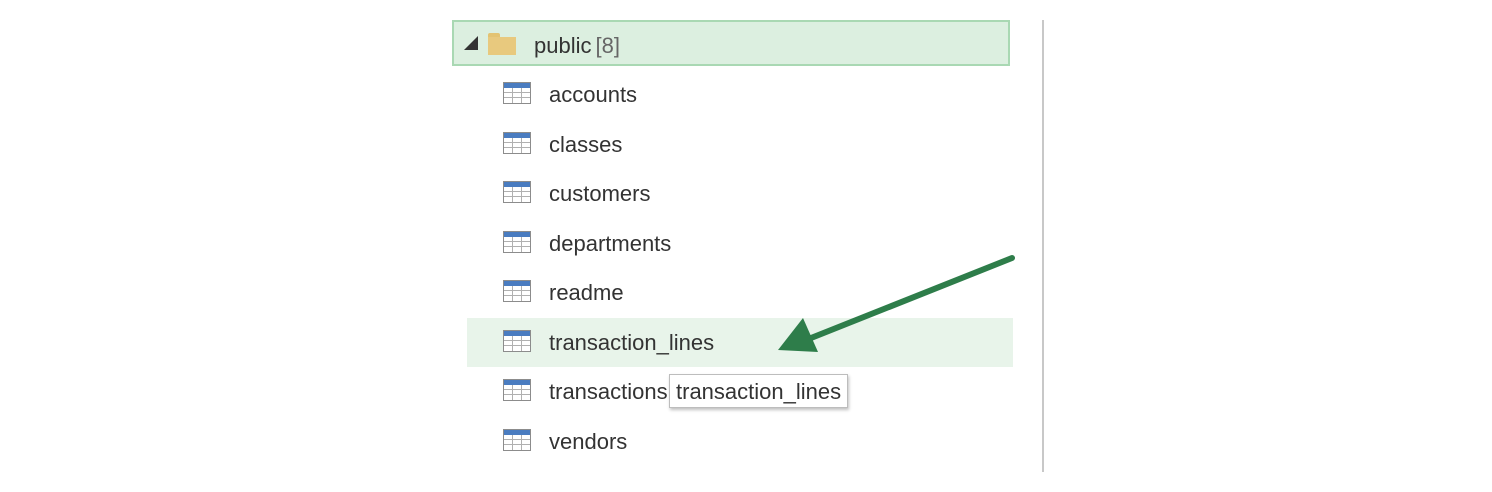 The height and width of the screenshot is (492, 1492). I want to click on table-item-label: transactions, so click(608, 391).